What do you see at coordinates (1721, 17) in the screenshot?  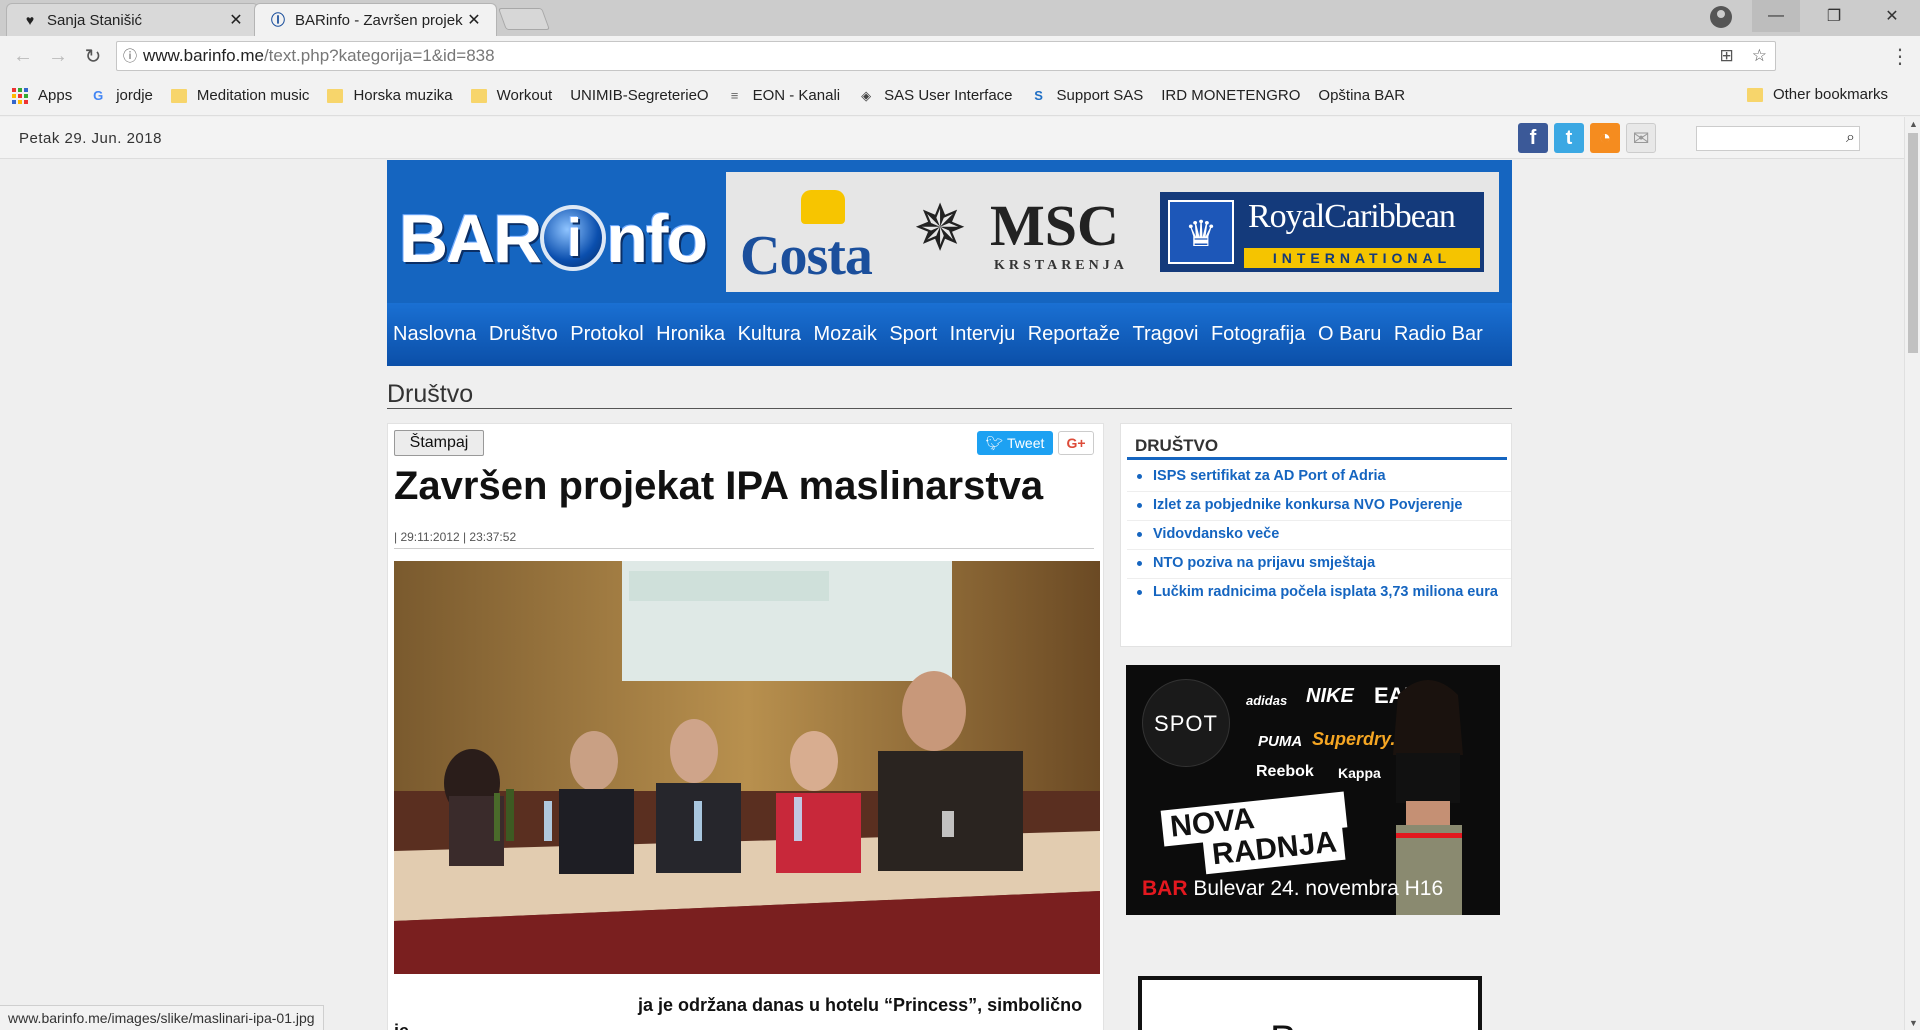 I see `profile-icon` at bounding box center [1721, 17].